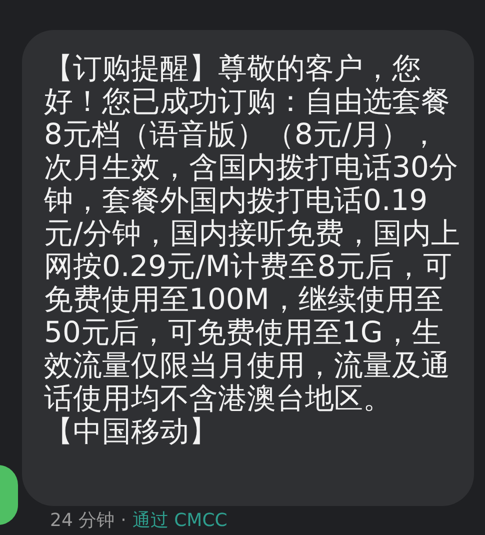 This screenshot has width=485, height=535. I want to click on message-time: 24 分钟, so click(82, 521).